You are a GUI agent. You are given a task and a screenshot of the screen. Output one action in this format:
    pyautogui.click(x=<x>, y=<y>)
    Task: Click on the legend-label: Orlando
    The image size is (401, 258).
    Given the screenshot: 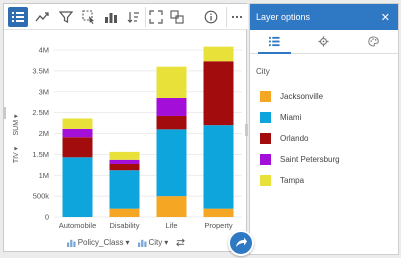 What is the action you would take?
    pyautogui.click(x=294, y=138)
    